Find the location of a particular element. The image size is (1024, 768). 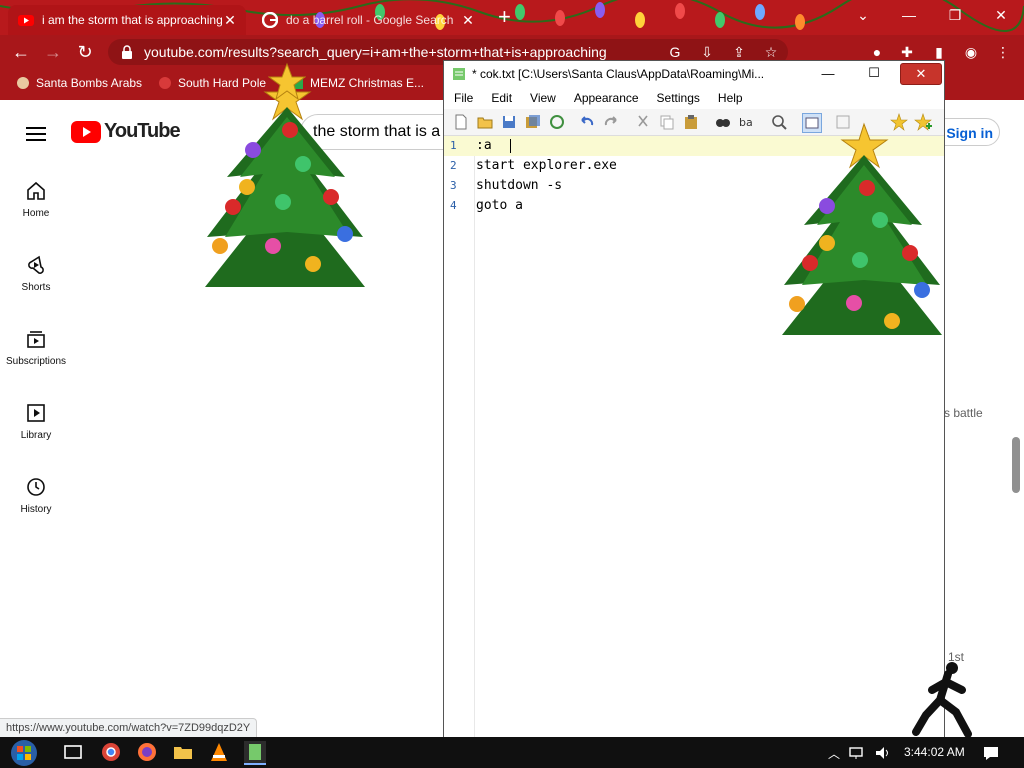

menu-file: File is located at coordinates (463, 98).